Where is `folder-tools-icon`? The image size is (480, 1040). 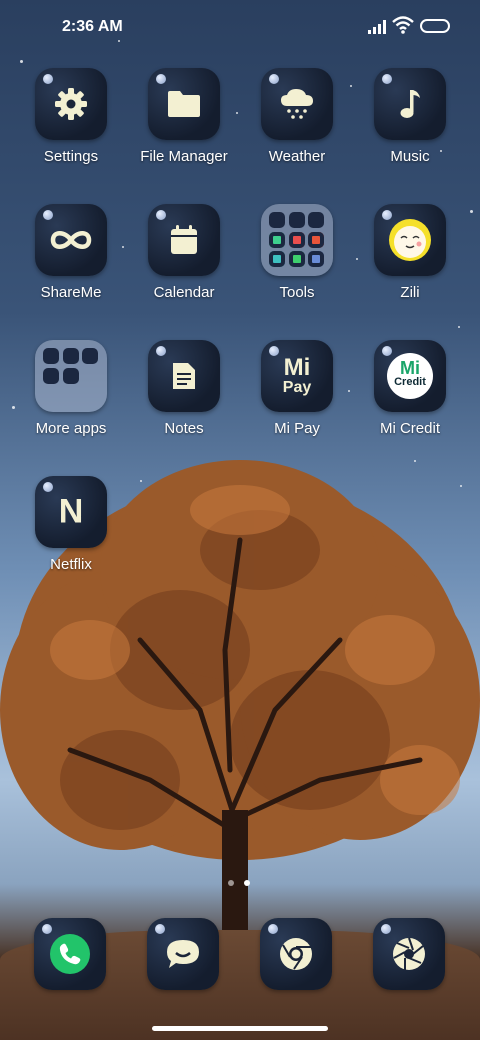
folder-tools-icon is located at coordinates (297, 240).